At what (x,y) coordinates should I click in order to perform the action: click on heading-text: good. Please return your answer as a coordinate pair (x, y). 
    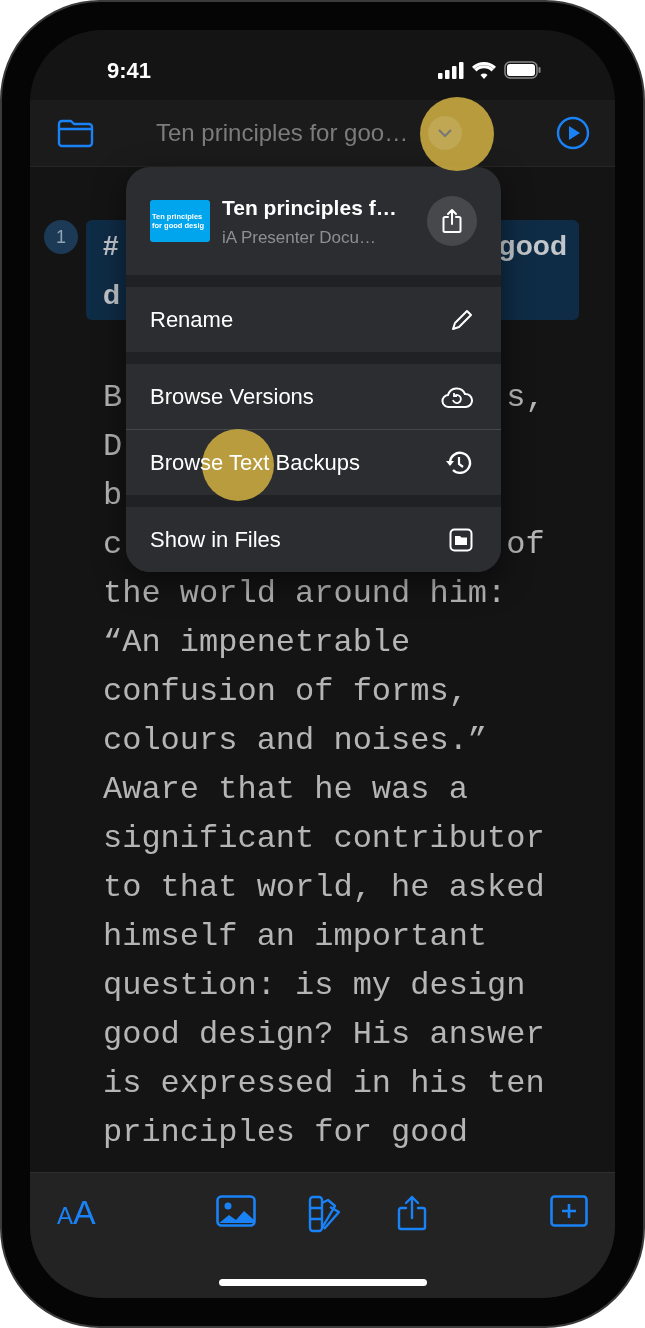
    Looking at the image, I should click on (532, 246).